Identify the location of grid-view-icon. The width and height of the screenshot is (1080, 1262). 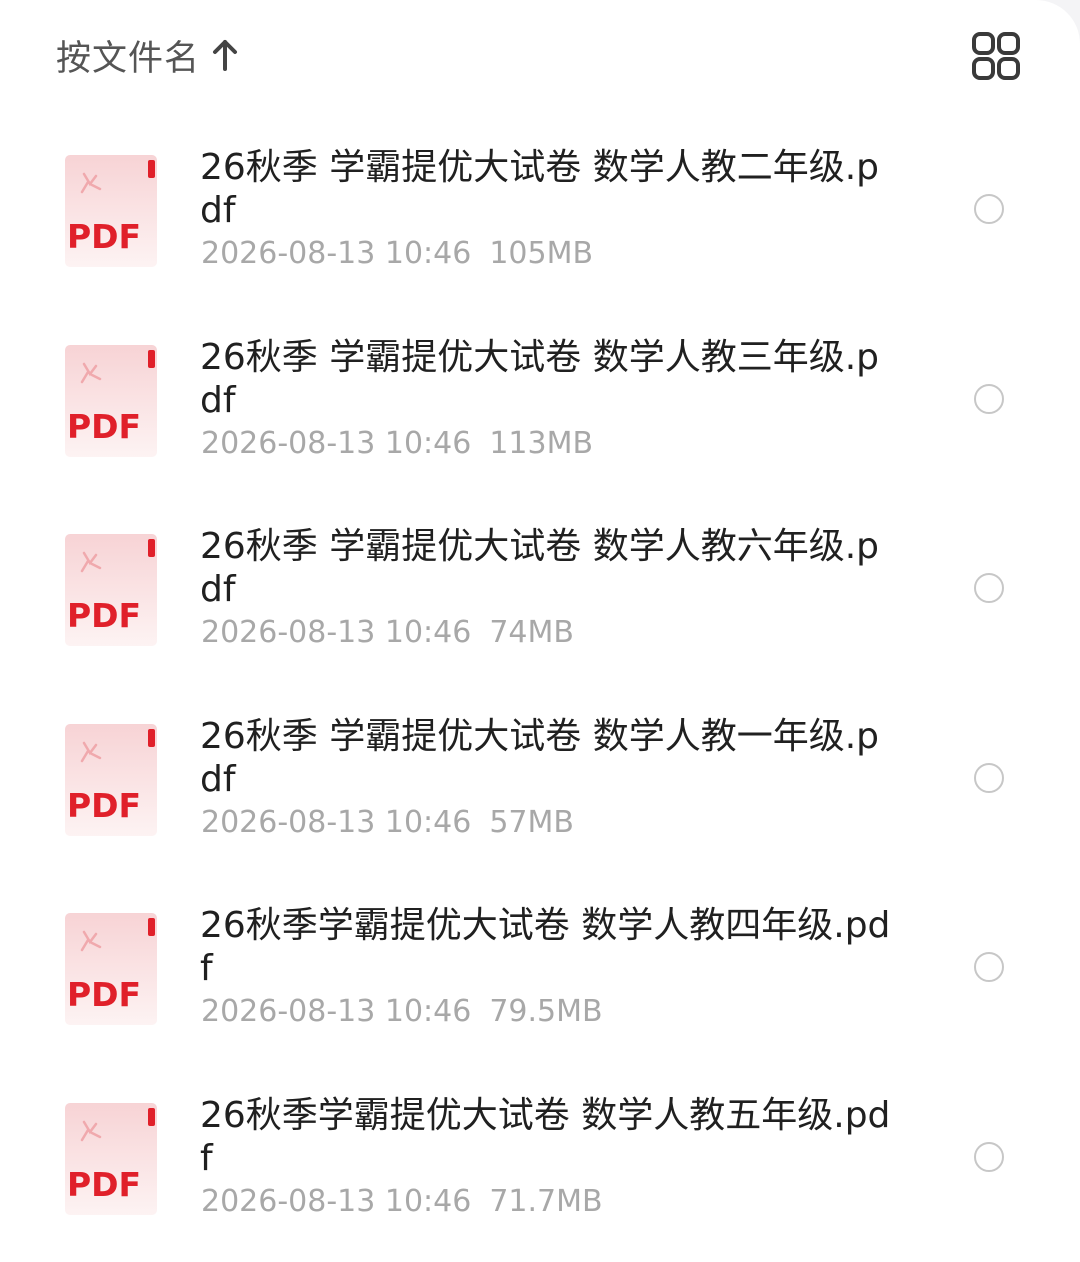
(996, 56).